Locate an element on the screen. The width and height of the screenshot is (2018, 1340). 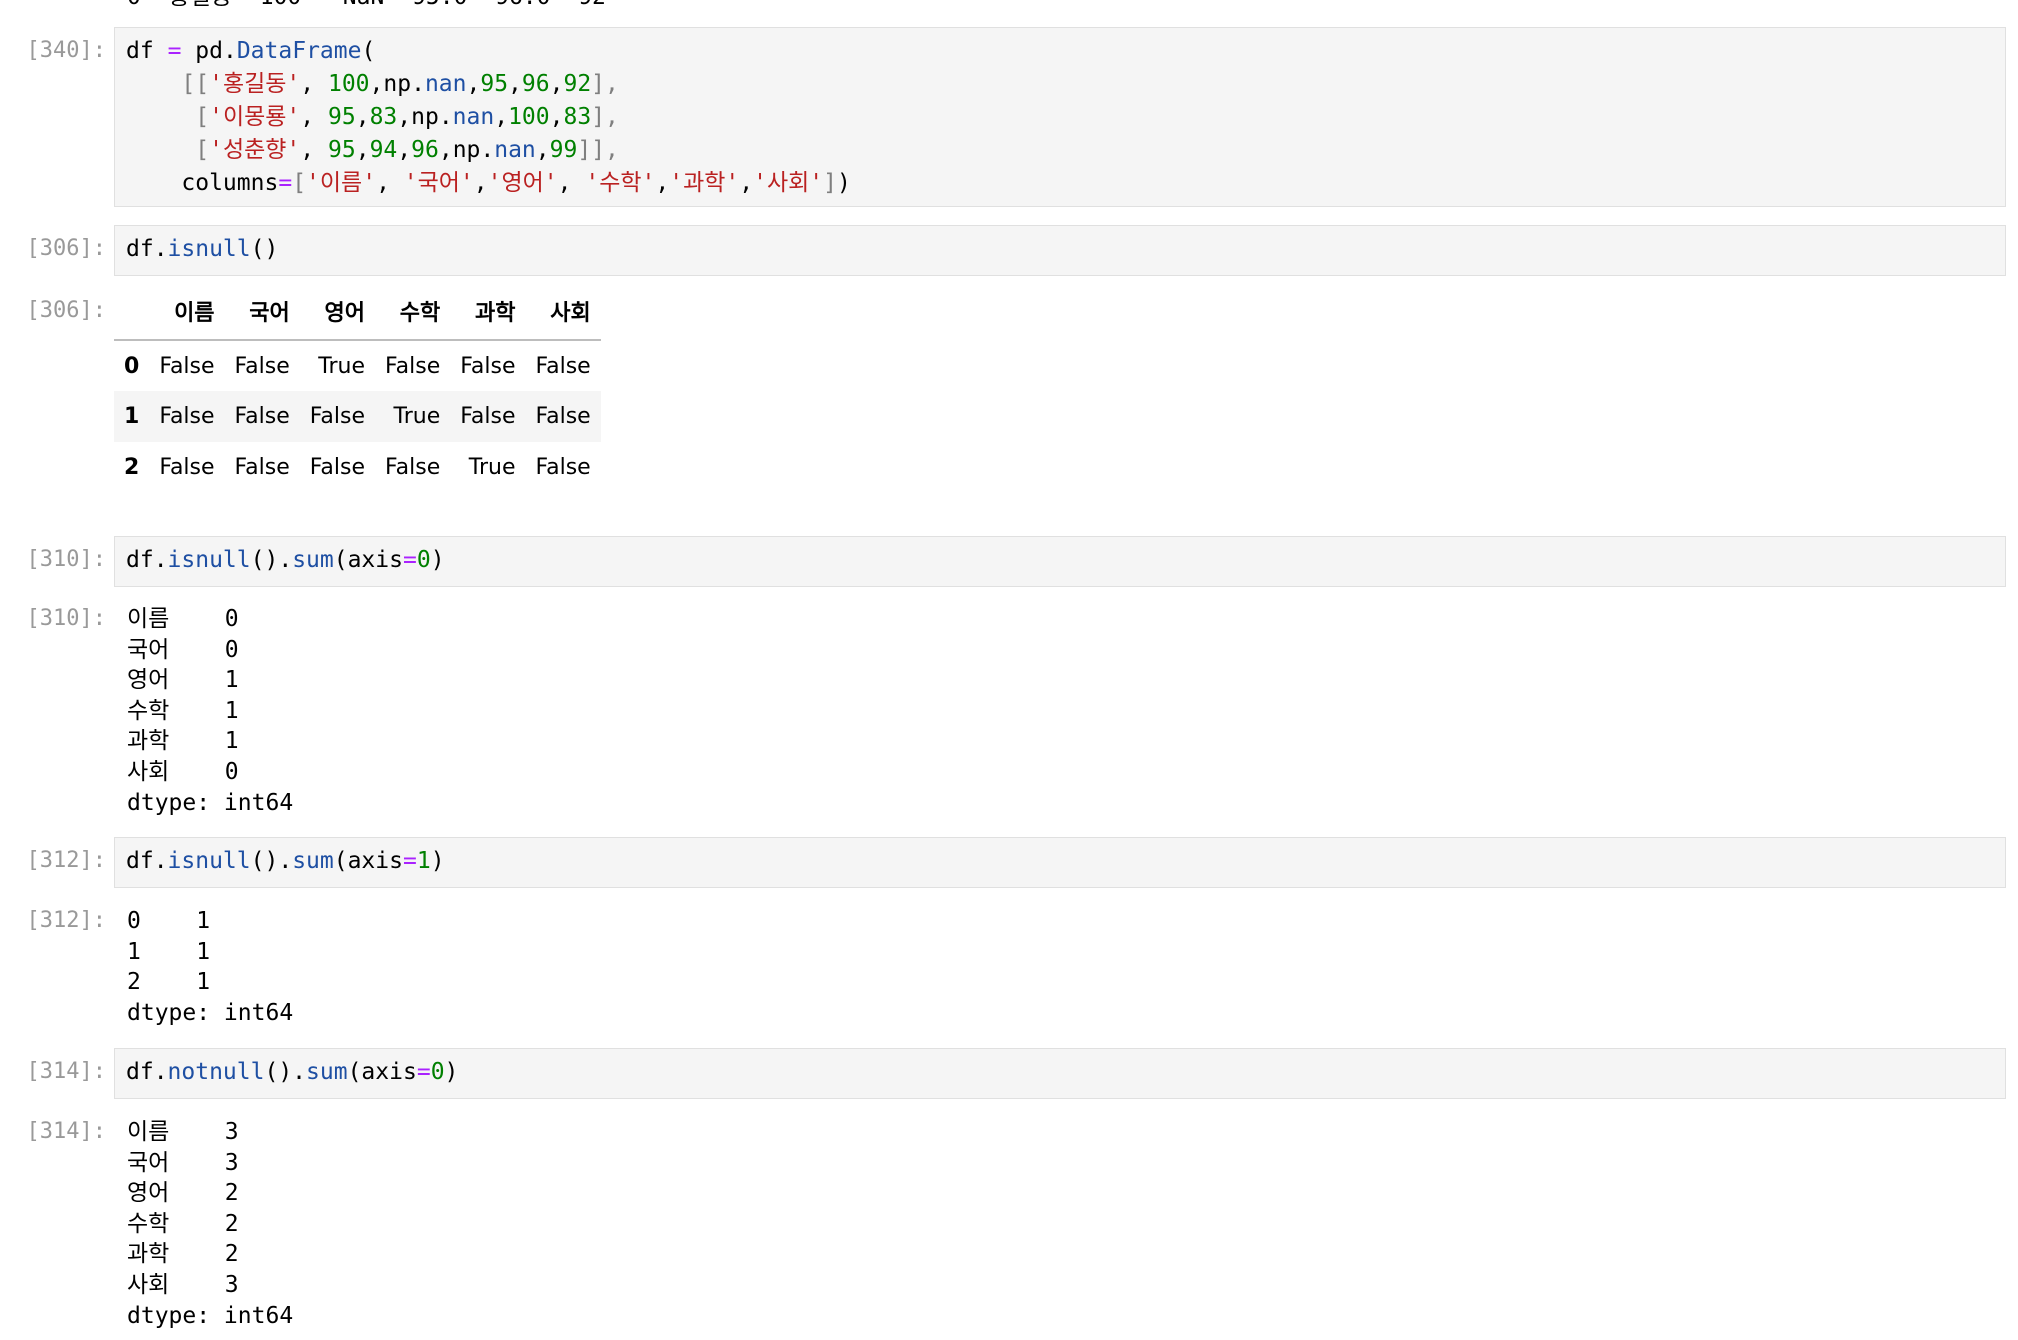
series-line: 2 1 is located at coordinates (169, 982).